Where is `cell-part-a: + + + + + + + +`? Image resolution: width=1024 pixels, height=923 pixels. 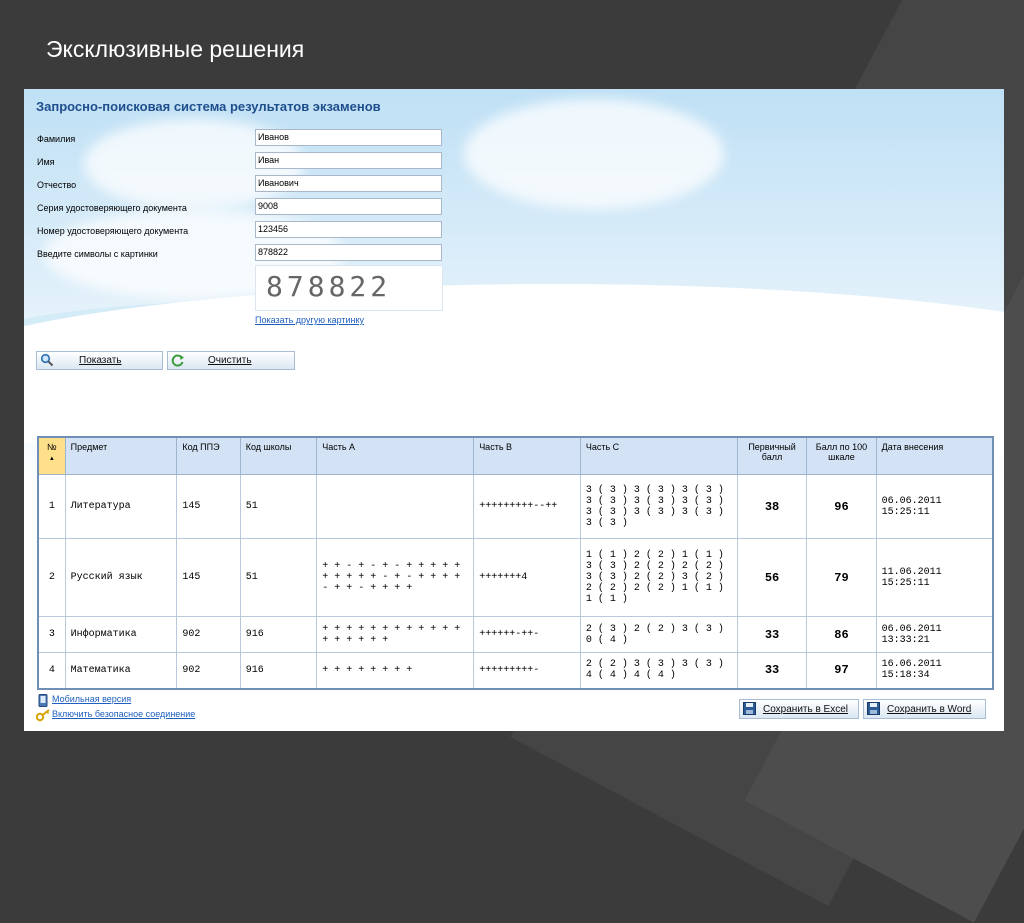 cell-part-a: + + + + + + + + is located at coordinates (395, 670).